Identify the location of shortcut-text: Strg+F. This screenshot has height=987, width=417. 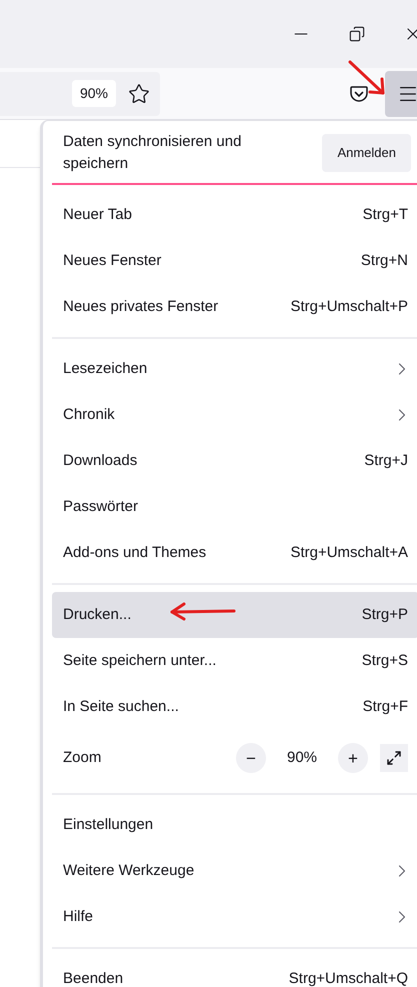
(385, 706).